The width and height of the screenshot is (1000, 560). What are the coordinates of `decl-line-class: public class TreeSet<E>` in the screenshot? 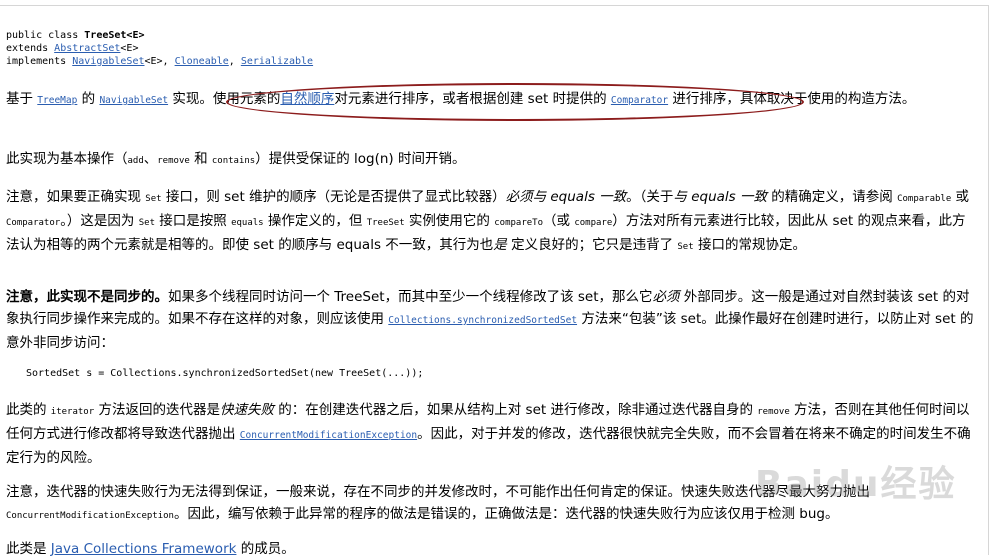 It's located at (75, 35).